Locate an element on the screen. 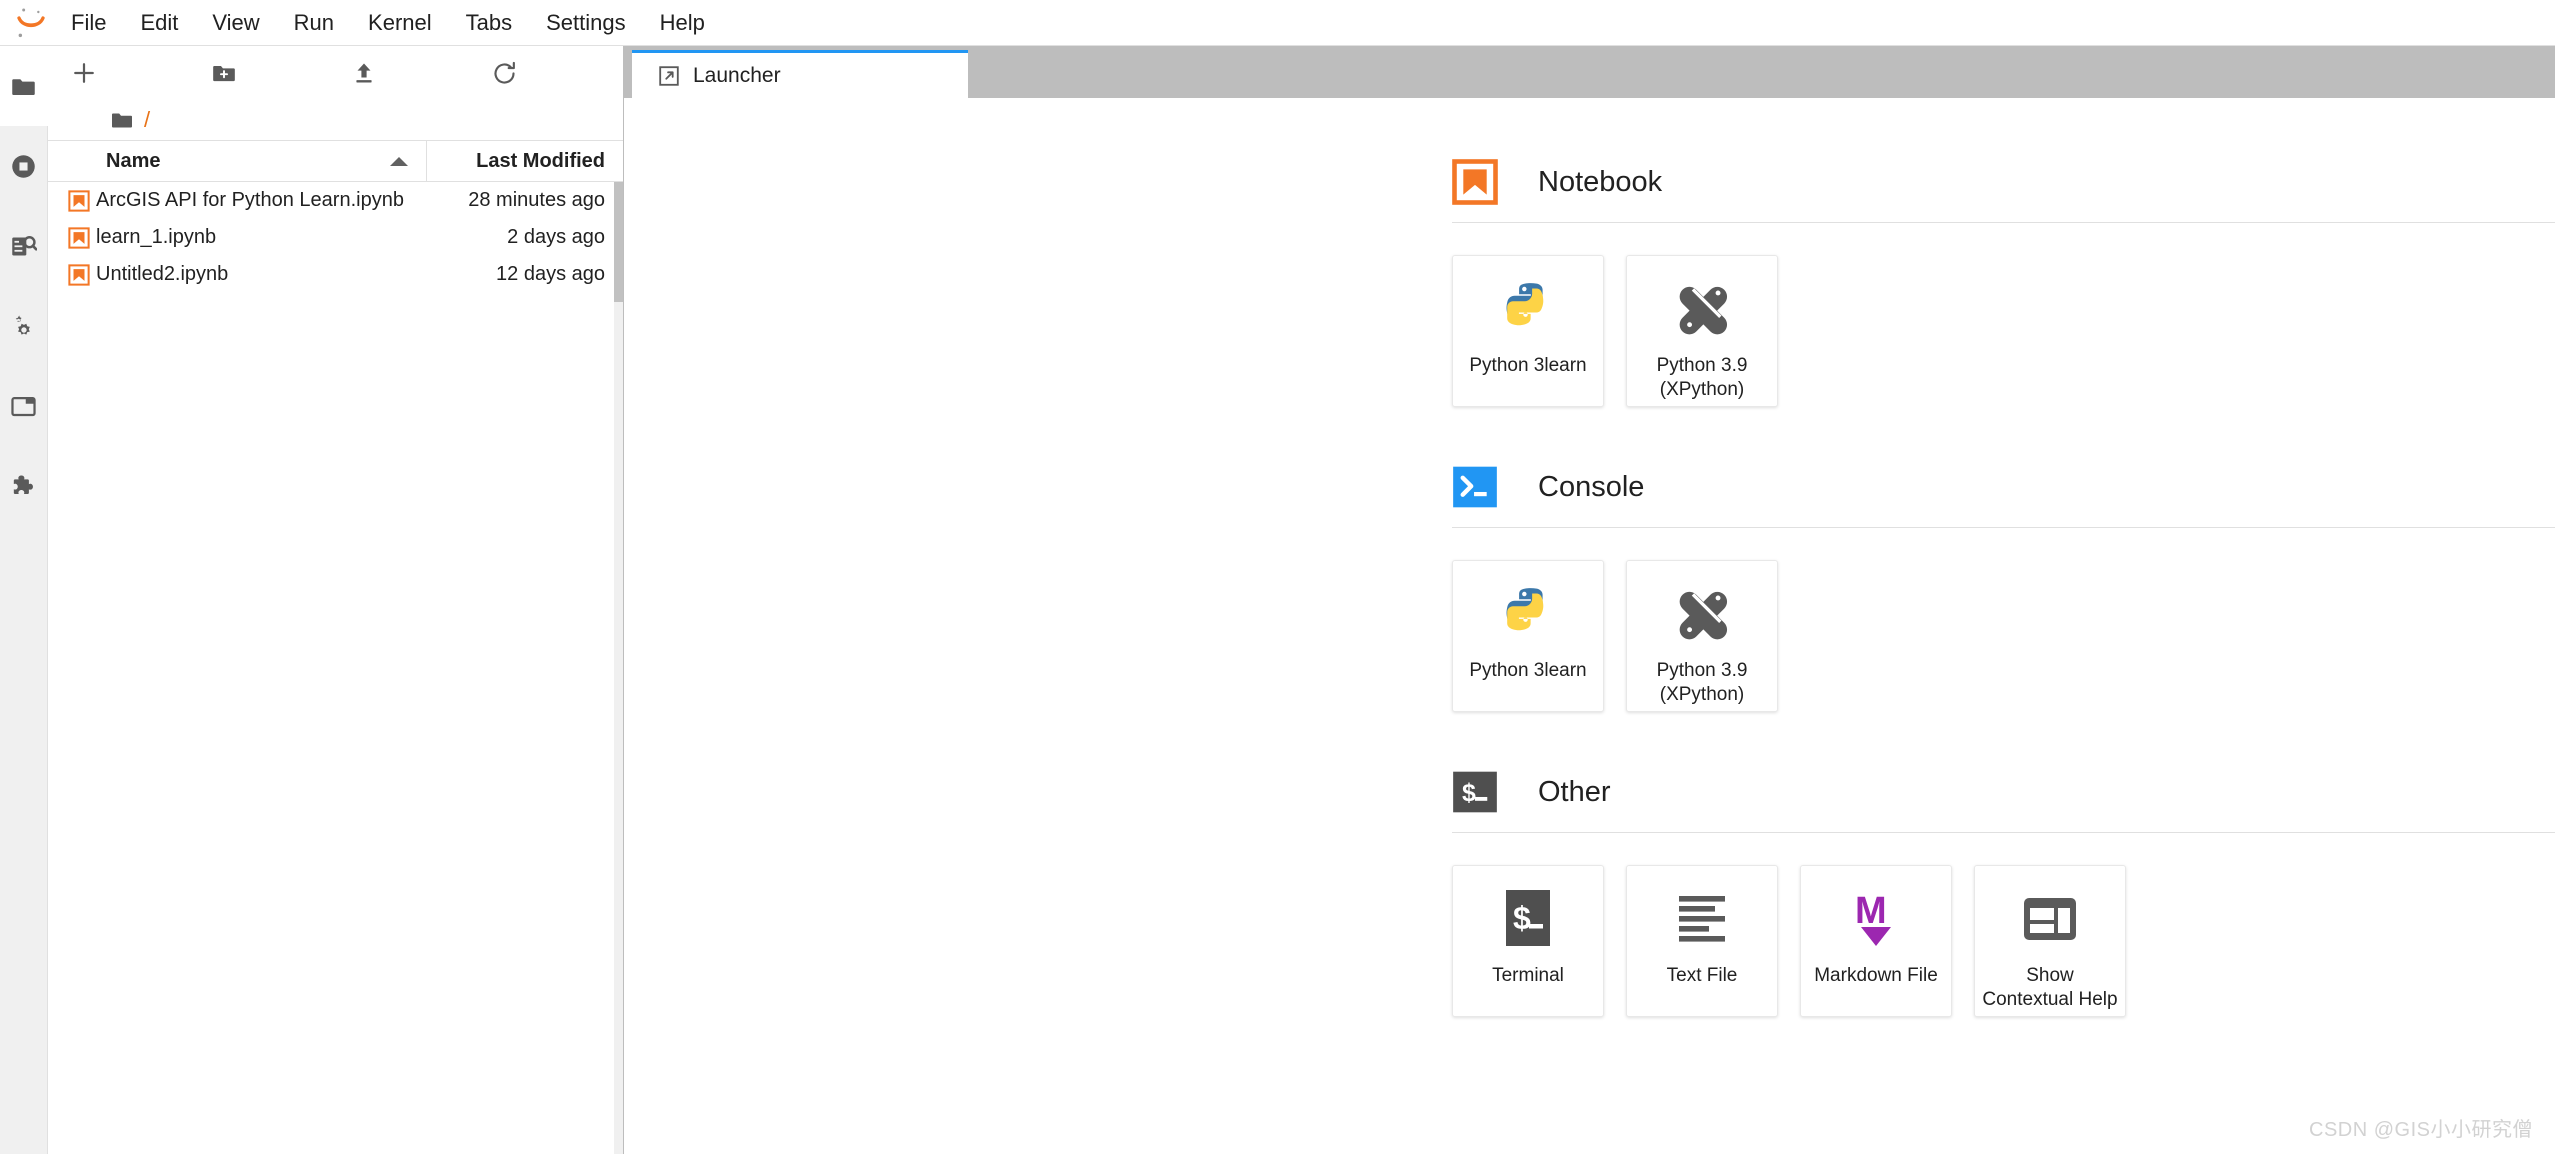 The width and height of the screenshot is (2555, 1154). file-modified: 28 minutes ago is located at coordinates (536, 200).